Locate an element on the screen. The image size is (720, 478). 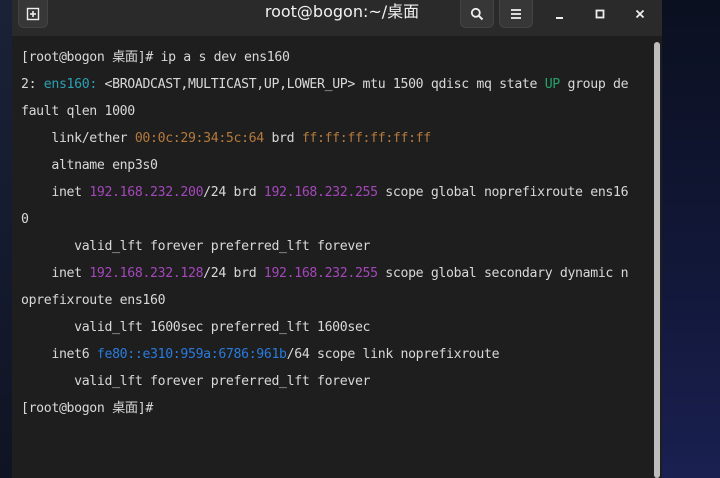
terminal-text: oprefixroute ens160 is located at coordinates (93, 300).